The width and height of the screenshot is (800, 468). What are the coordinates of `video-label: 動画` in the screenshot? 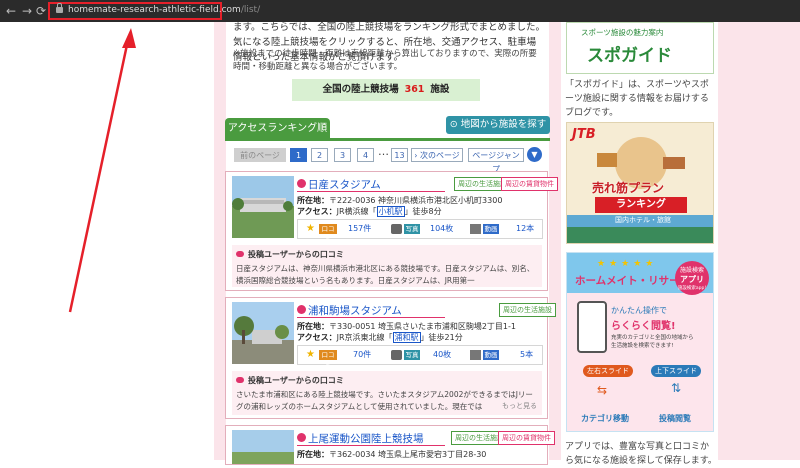 It's located at (491, 229).